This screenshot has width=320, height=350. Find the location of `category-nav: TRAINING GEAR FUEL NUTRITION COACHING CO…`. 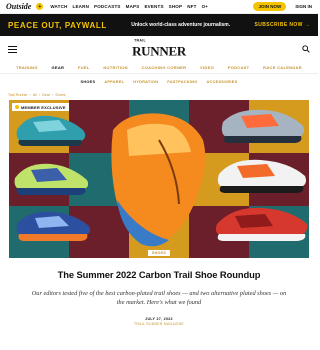

category-nav: TRAINING GEAR FUEL NUTRITION COACHING CO… is located at coordinates (159, 68).